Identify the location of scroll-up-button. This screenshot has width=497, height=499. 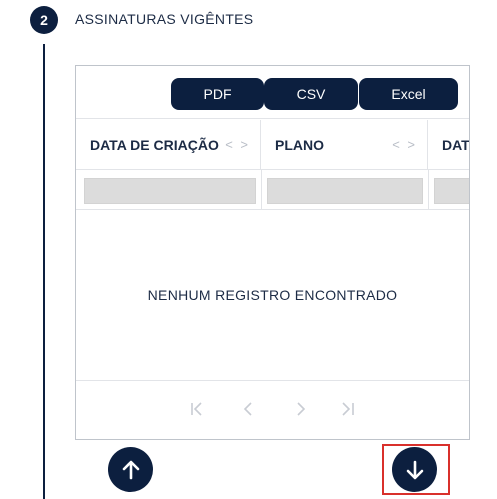
(130, 469).